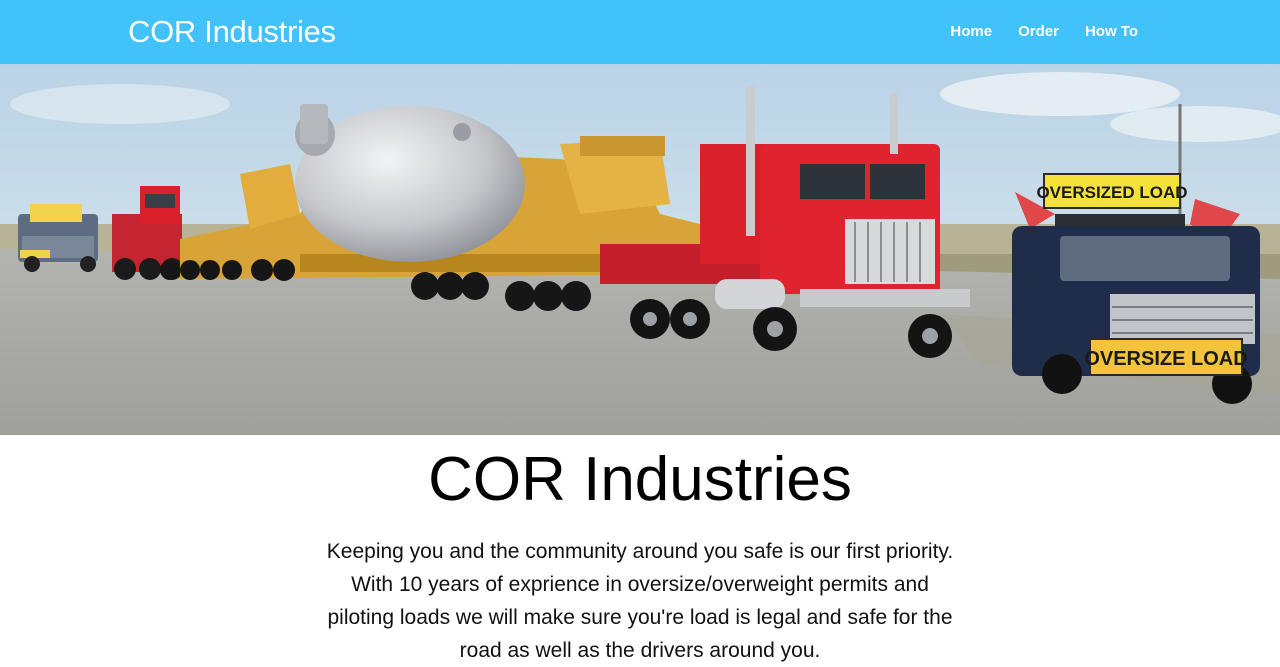  I want to click on brand-logo-link: COR Industries, so click(232, 32).